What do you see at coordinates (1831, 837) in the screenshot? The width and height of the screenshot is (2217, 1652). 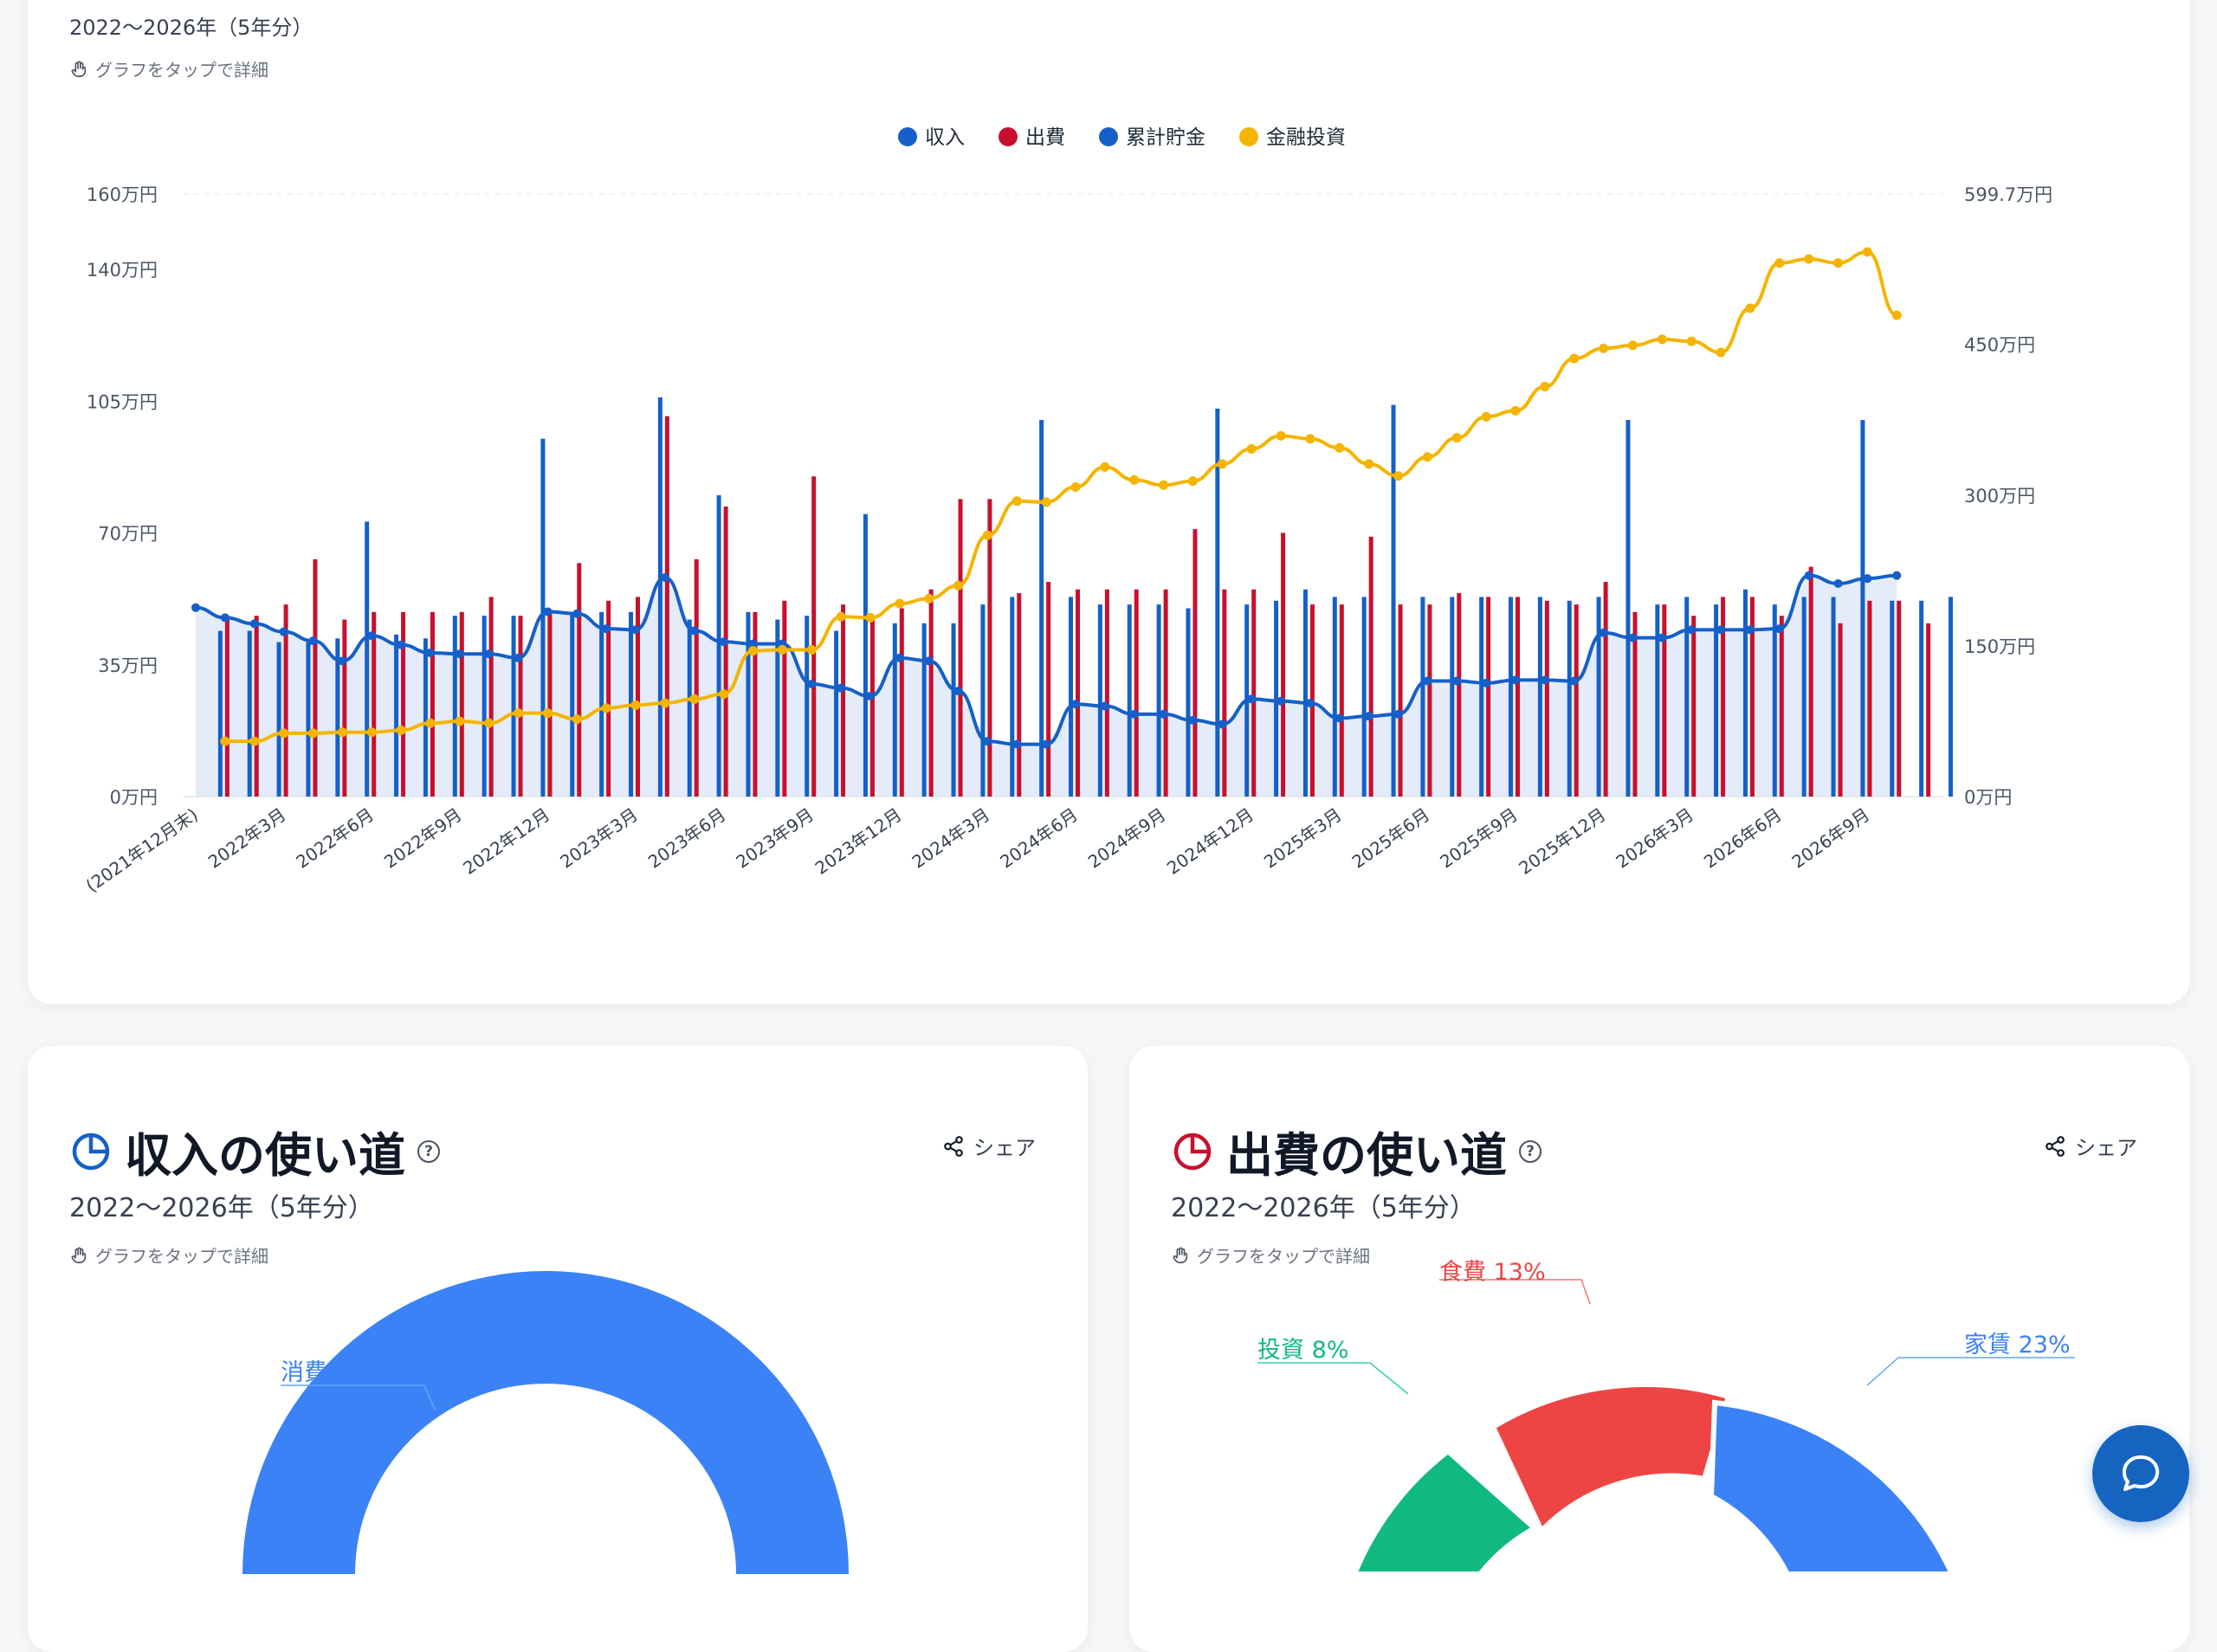 I see `x-tick-label: 2026年9月` at bounding box center [1831, 837].